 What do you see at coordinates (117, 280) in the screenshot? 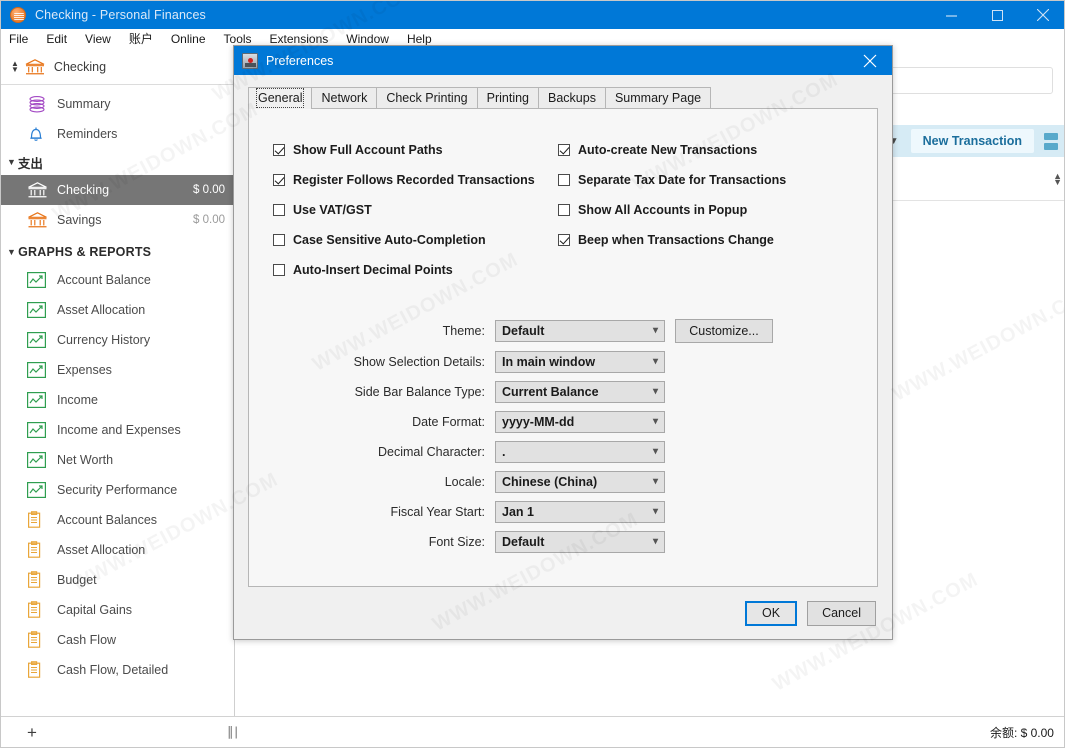
I see `sidebar-item-account-balance: Account Balance` at bounding box center [117, 280].